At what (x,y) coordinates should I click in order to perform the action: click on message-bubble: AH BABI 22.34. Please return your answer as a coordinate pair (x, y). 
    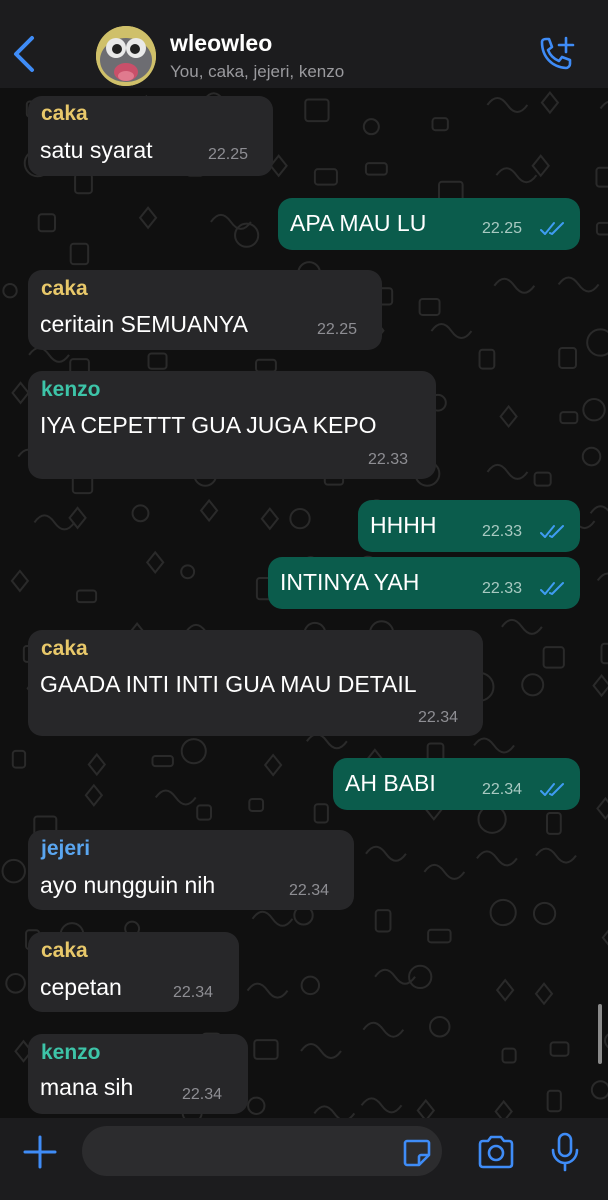
    Looking at the image, I should click on (456, 784).